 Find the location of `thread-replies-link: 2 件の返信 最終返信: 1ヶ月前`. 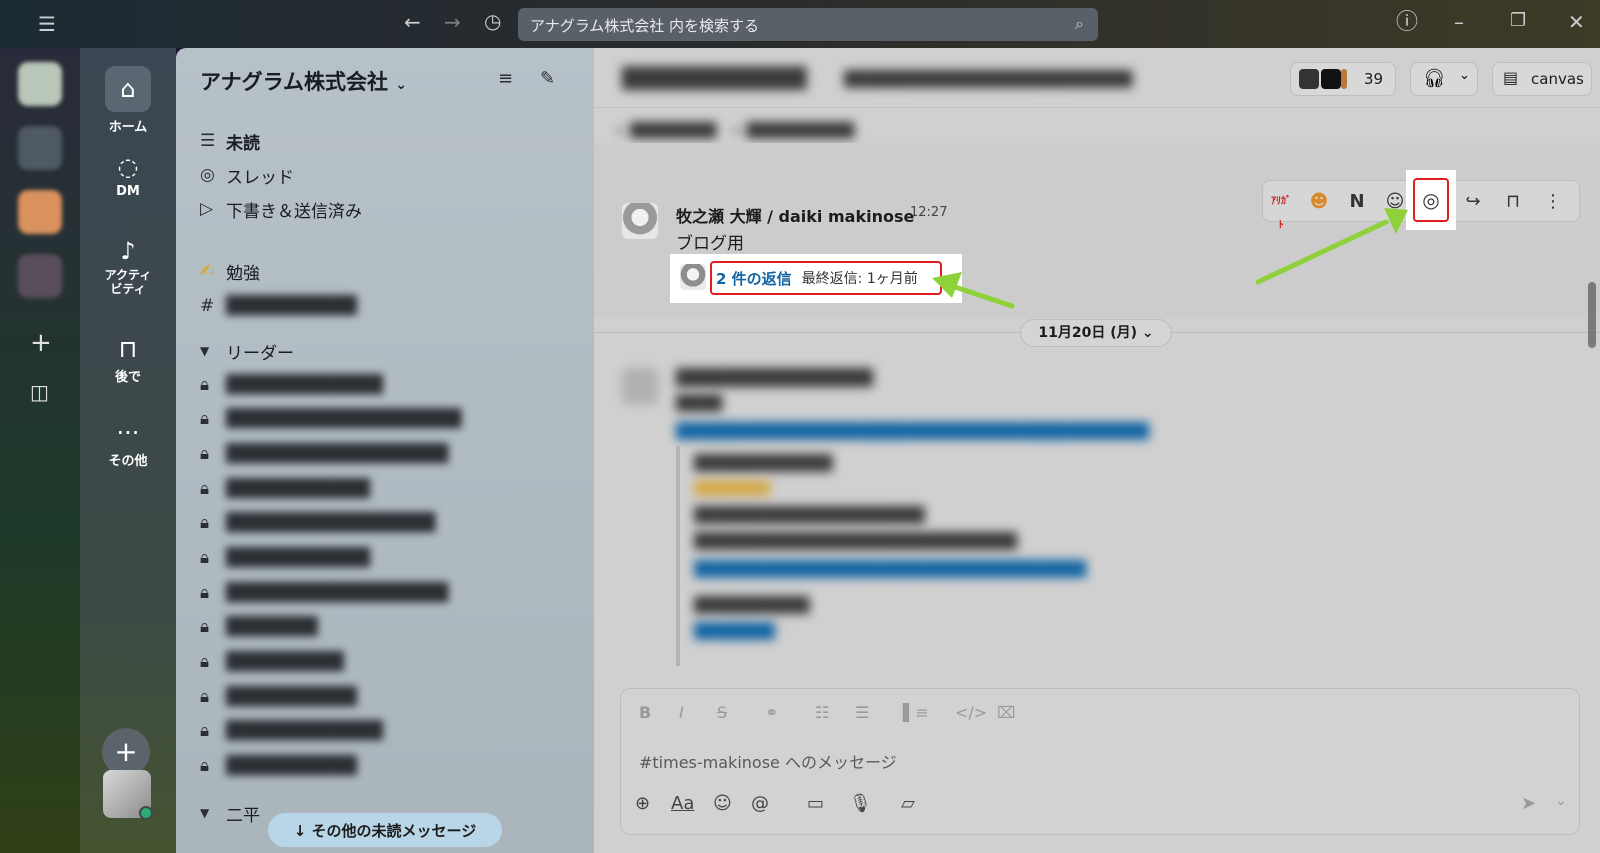

thread-replies-link: 2 件の返信 最終返信: 1ヶ月前 is located at coordinates (826, 278).